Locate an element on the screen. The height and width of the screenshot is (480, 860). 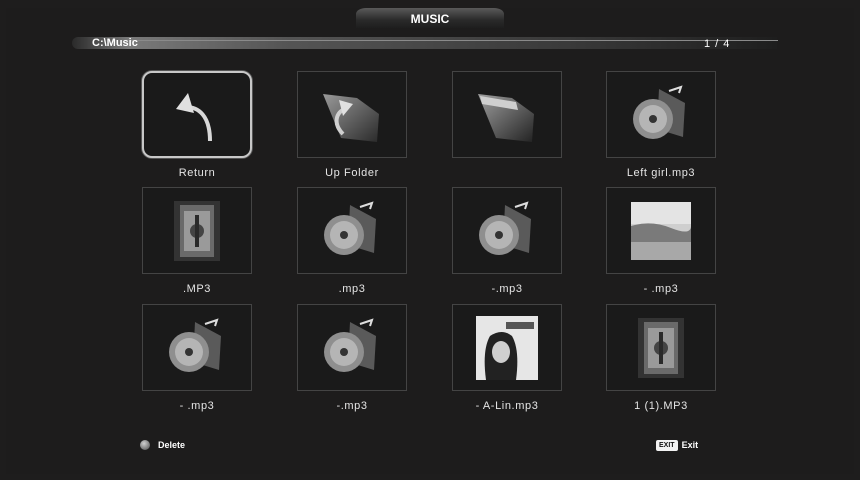
page-title: MUSIC is located at coordinates (430, 19).